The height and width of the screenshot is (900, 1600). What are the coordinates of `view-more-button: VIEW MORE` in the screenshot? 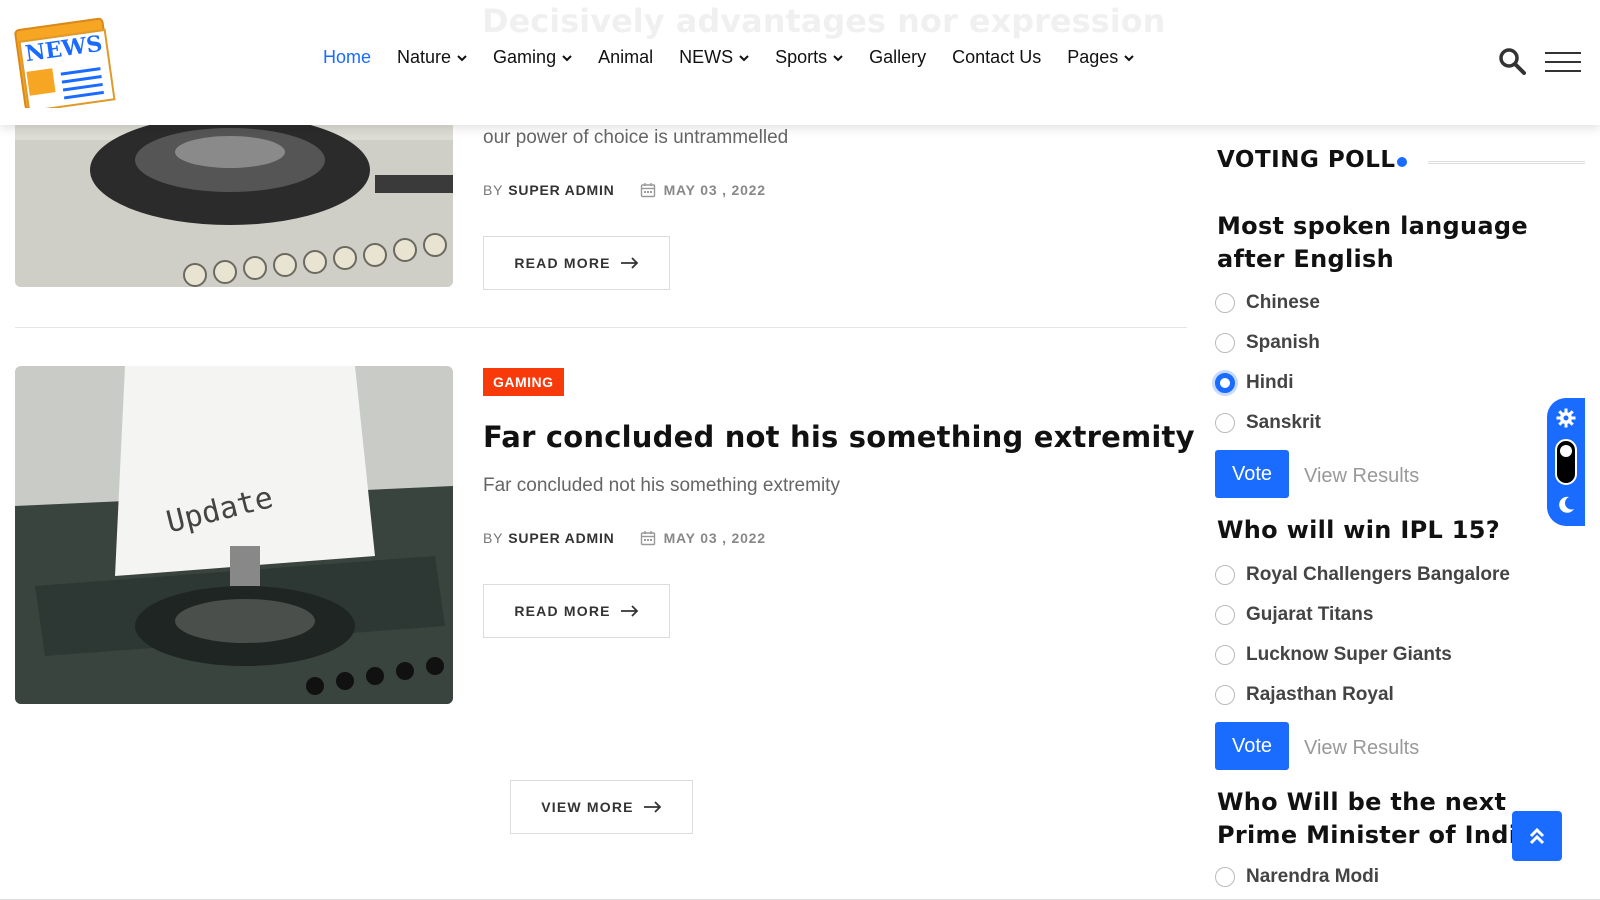 It's located at (601, 807).